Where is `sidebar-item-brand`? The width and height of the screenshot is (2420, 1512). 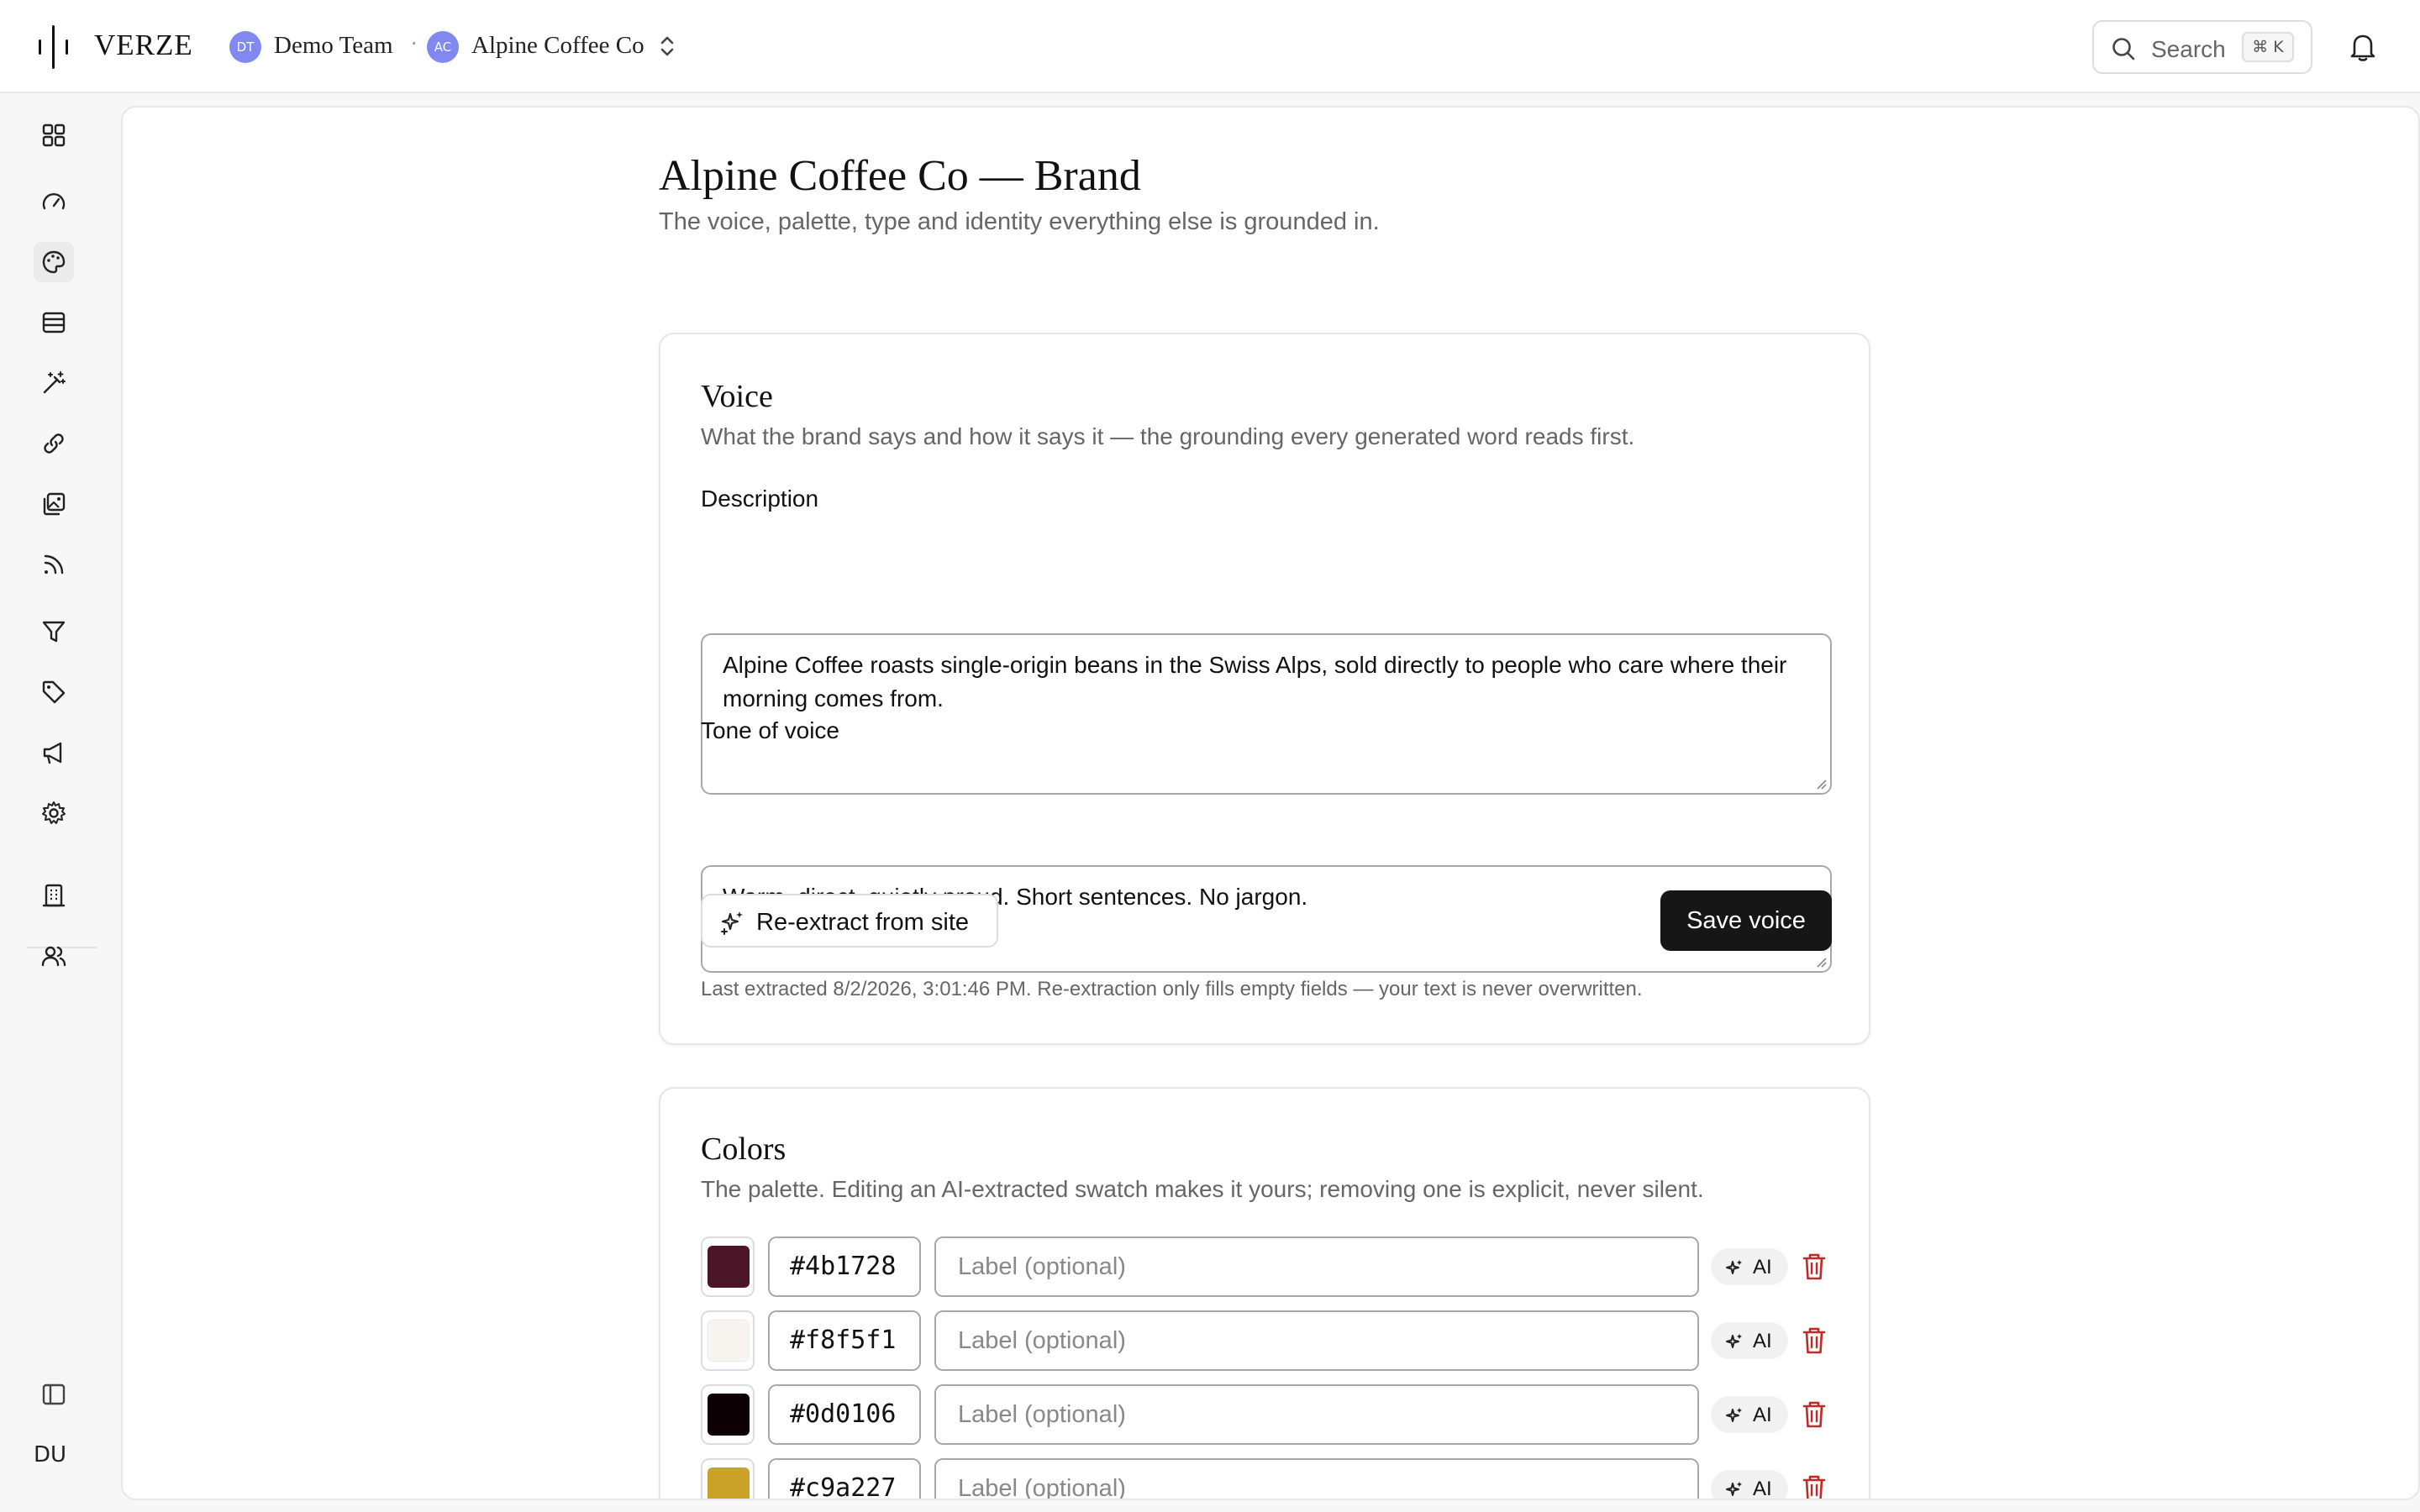
sidebar-item-brand is located at coordinates (54, 262).